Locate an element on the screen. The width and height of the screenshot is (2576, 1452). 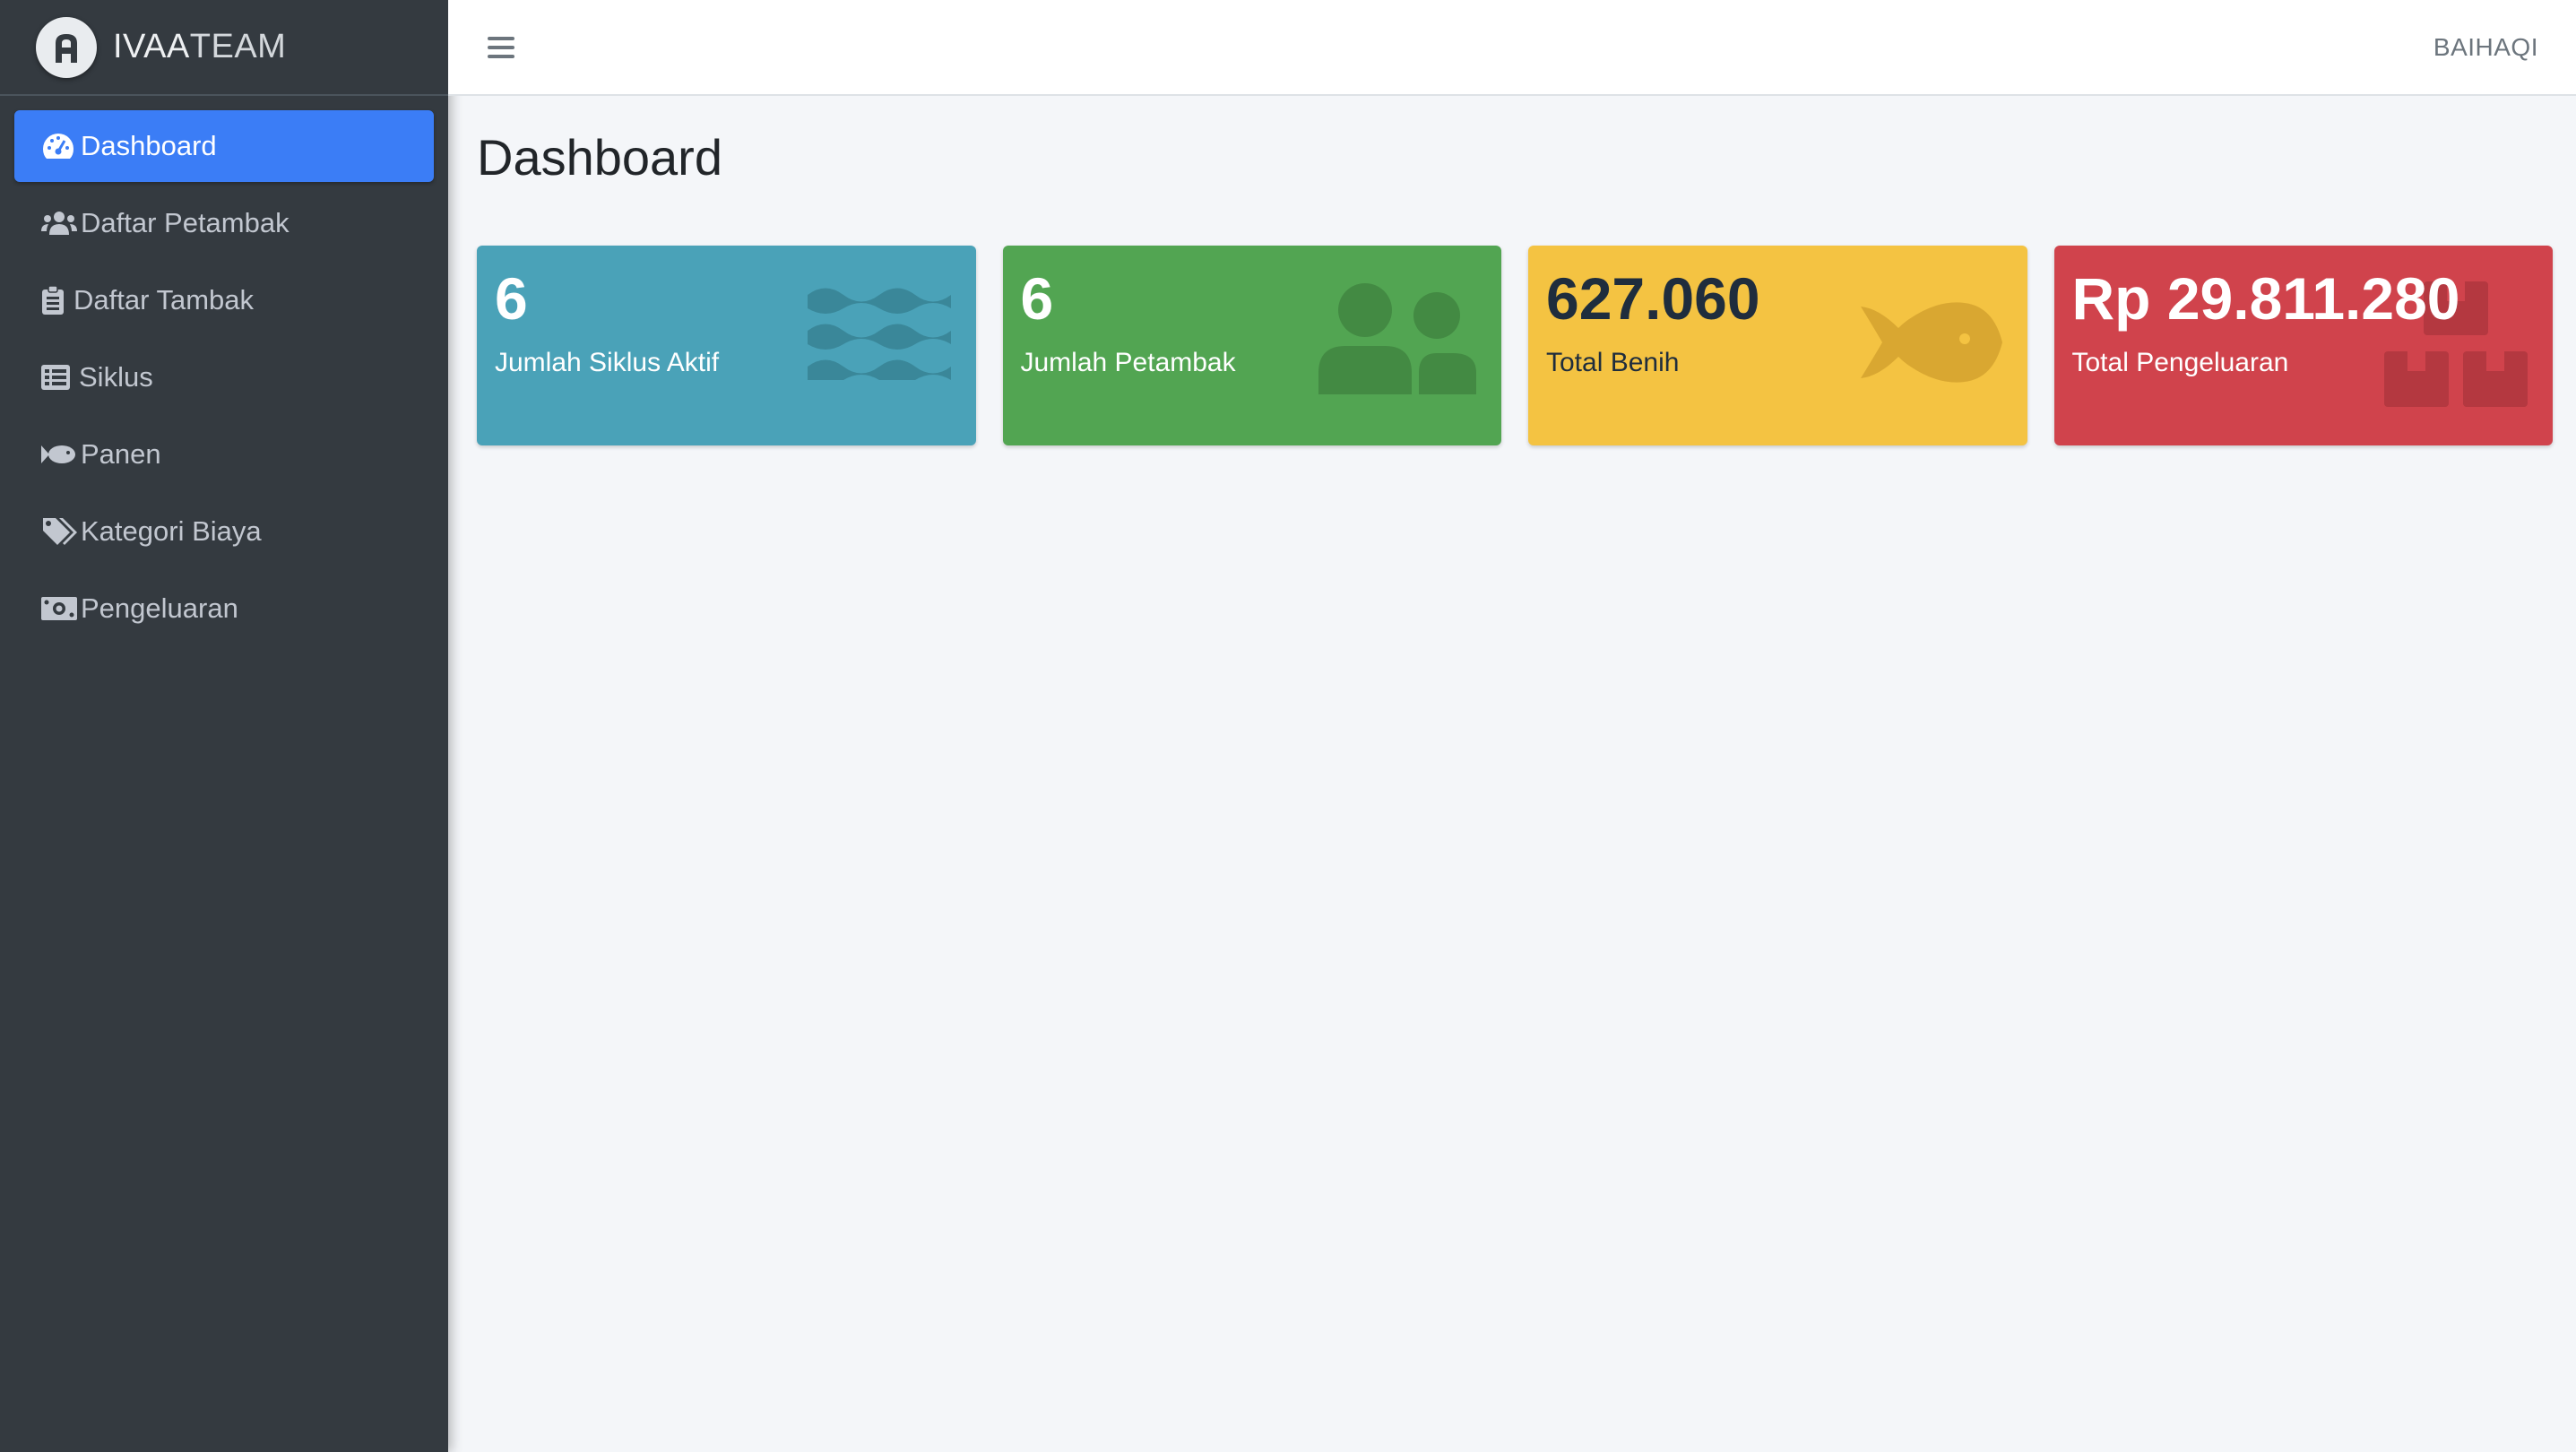
sidebar-item-kategori-biaya: Kategori Biaya is located at coordinates (224, 531).